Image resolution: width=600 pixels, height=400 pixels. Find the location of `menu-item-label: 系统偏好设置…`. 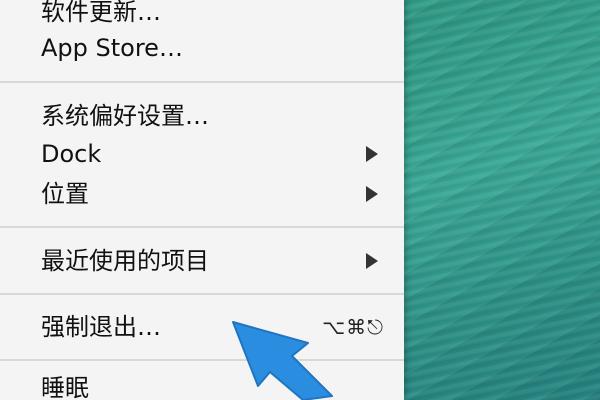

menu-item-label: 系统偏好设置… is located at coordinates (125, 116).